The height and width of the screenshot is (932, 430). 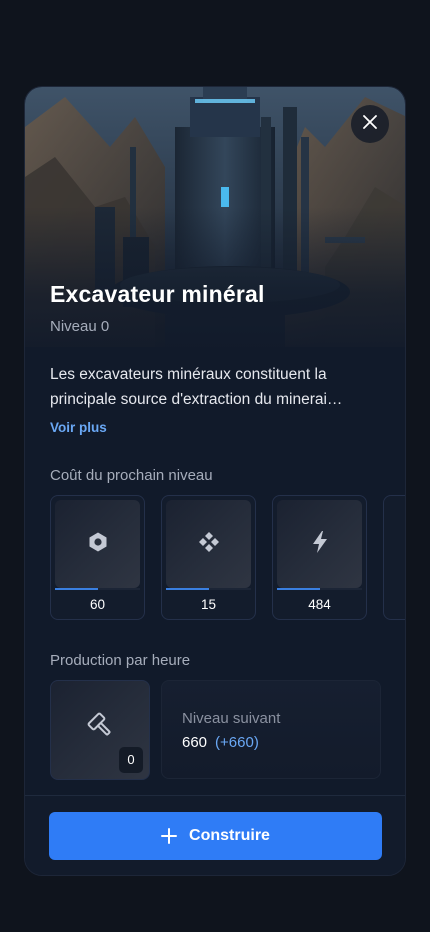 I want to click on cost-item-partial, so click(x=394, y=557).